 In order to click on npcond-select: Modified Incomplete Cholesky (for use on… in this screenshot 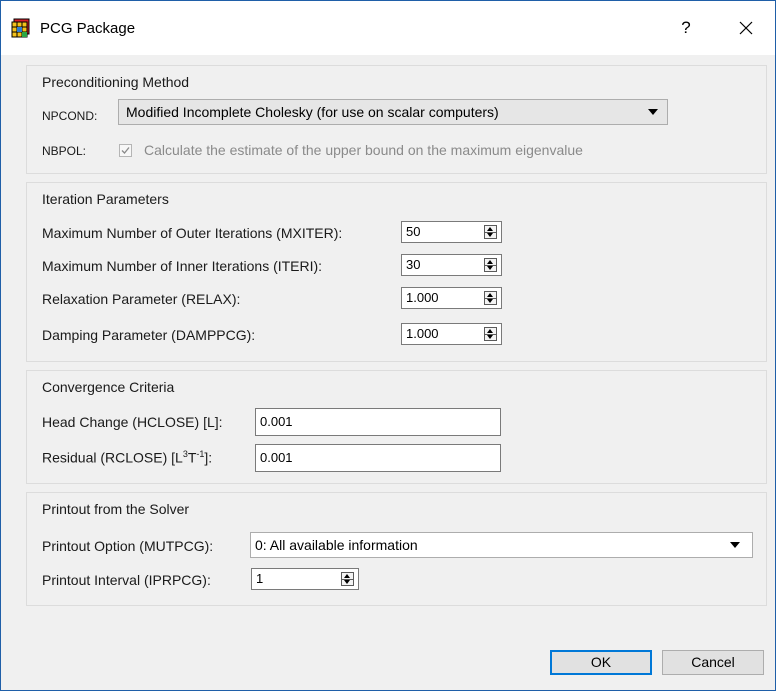, I will do `click(393, 112)`.